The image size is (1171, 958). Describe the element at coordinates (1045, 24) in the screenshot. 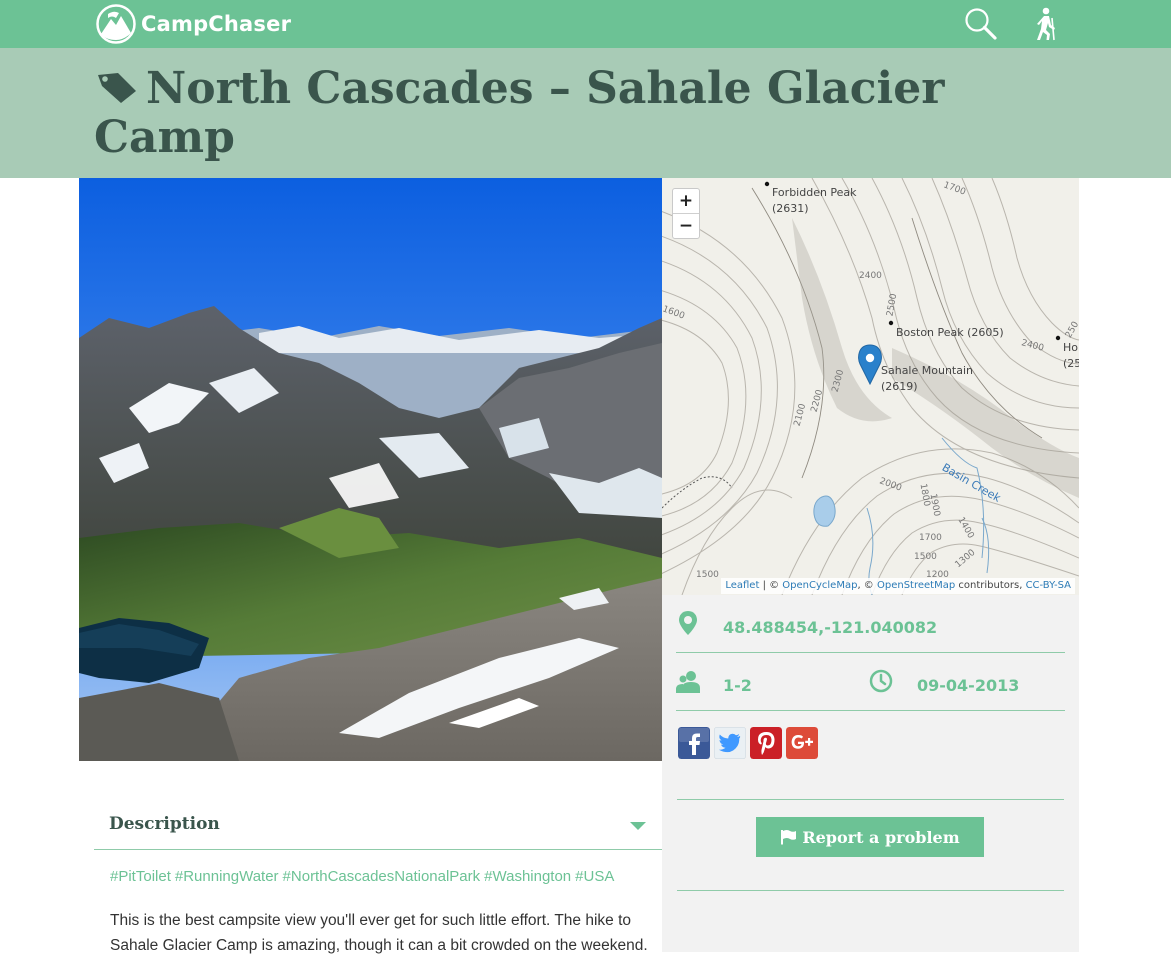

I see `hiker-icon` at that location.